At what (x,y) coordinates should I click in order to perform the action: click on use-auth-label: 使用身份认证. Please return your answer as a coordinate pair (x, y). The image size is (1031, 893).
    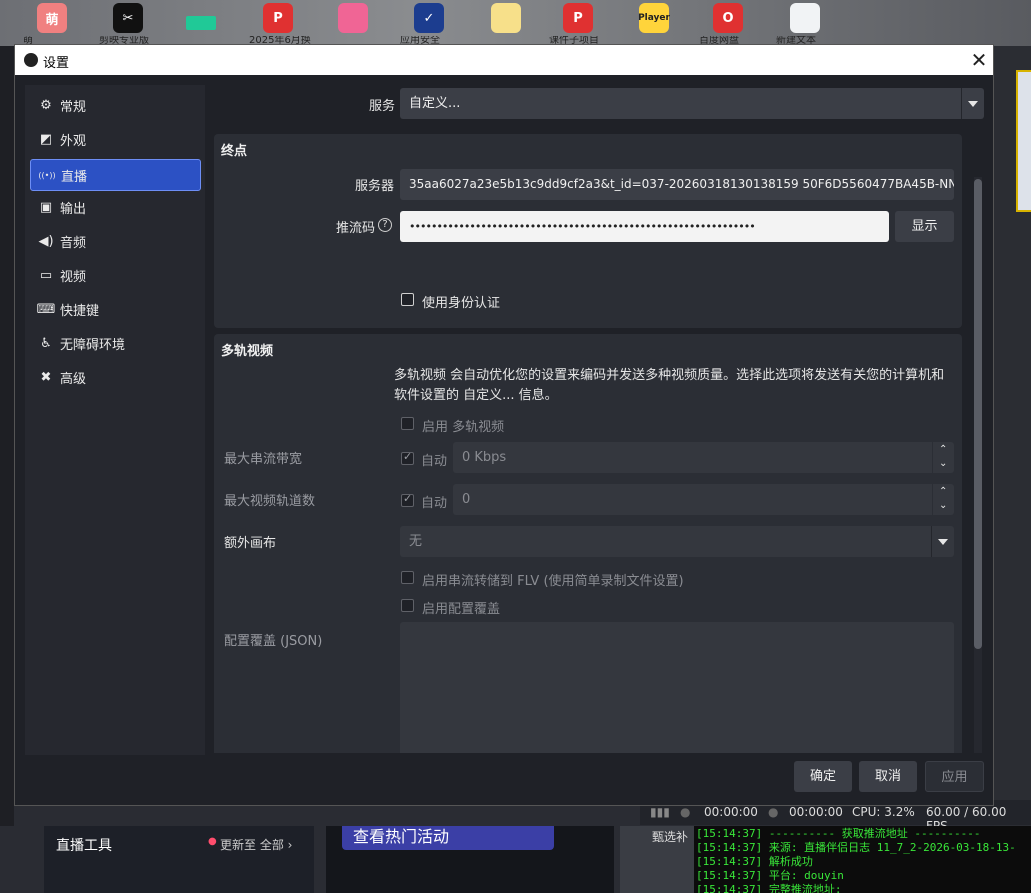
    Looking at the image, I should click on (461, 303).